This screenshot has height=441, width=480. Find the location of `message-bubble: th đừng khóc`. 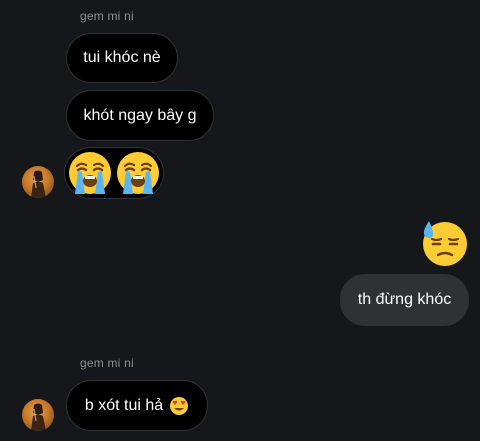

message-bubble: th đừng khóc is located at coordinates (404, 300).